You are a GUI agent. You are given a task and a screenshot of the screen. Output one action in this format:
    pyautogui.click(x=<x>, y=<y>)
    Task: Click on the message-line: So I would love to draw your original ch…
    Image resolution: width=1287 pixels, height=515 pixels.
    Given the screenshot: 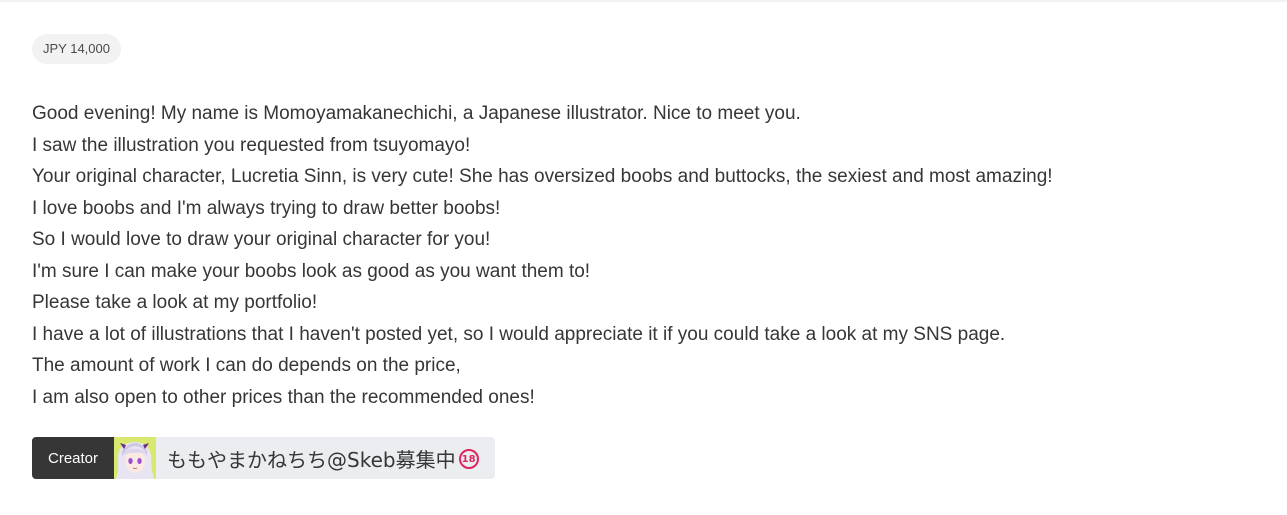 What is the action you would take?
    pyautogui.click(x=261, y=239)
    